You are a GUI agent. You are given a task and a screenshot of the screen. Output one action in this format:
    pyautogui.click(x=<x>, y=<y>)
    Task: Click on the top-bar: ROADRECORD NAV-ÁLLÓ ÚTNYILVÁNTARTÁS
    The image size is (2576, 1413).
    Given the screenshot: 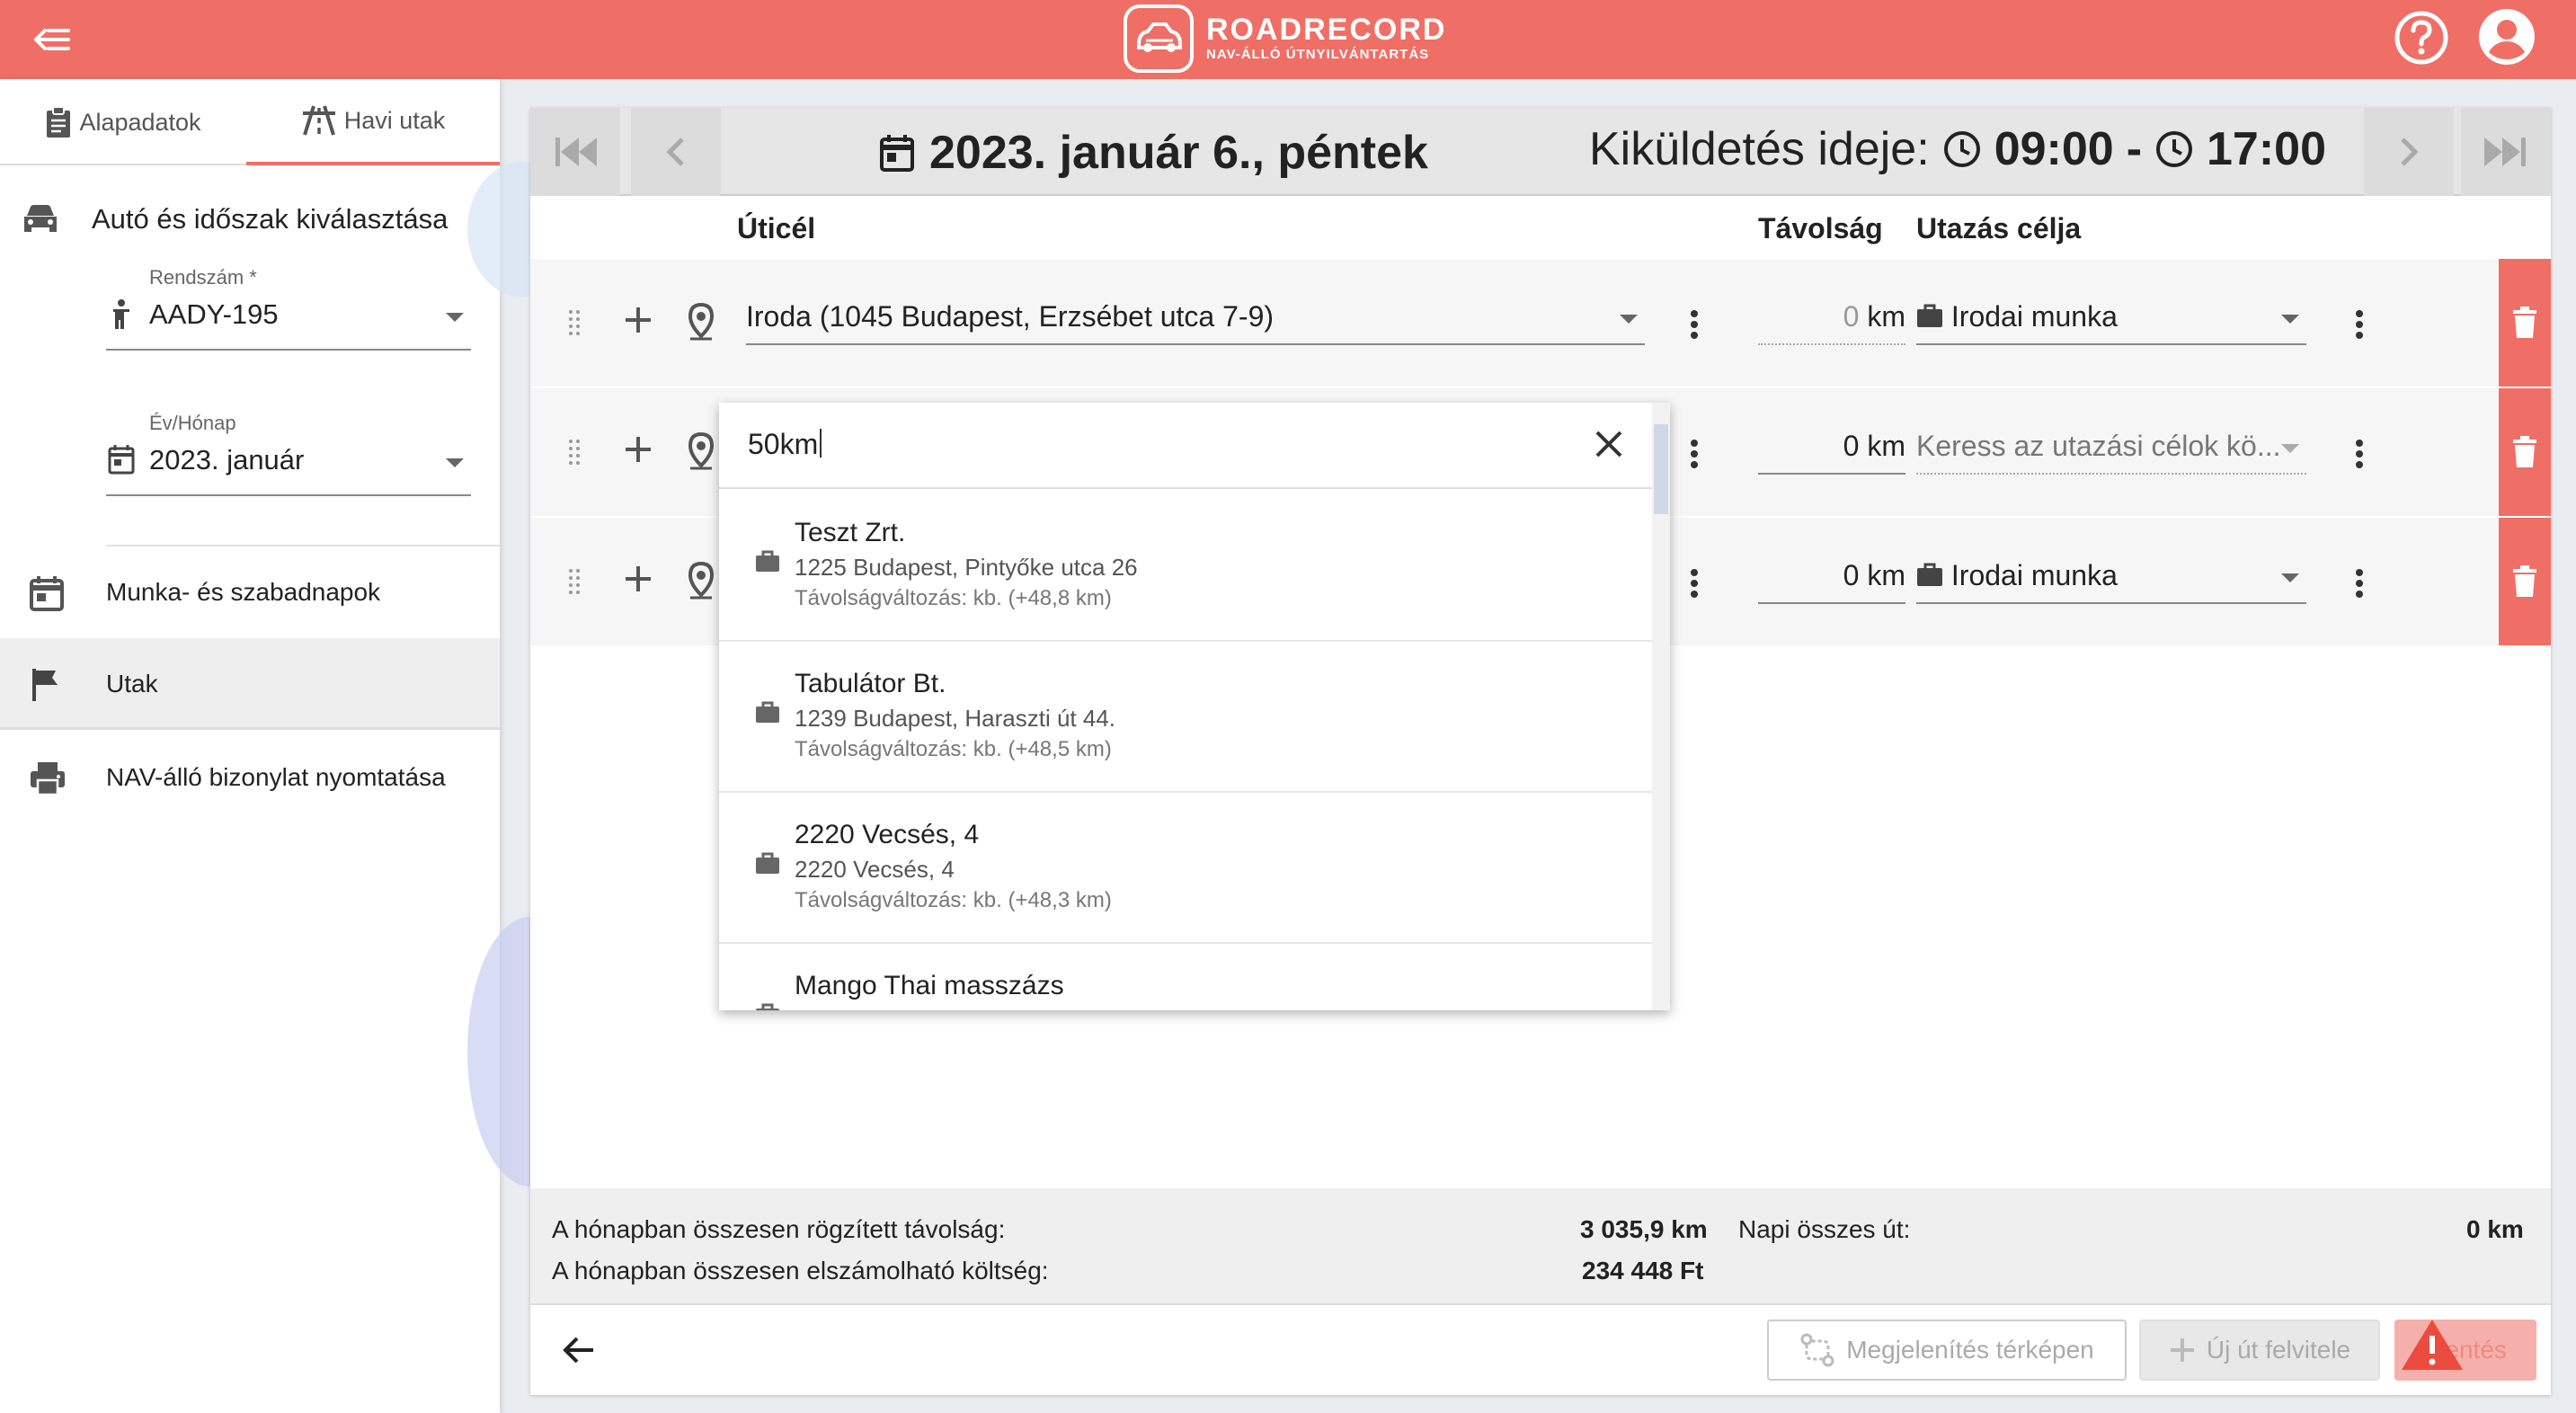 What is the action you would take?
    pyautogui.click(x=1288, y=39)
    